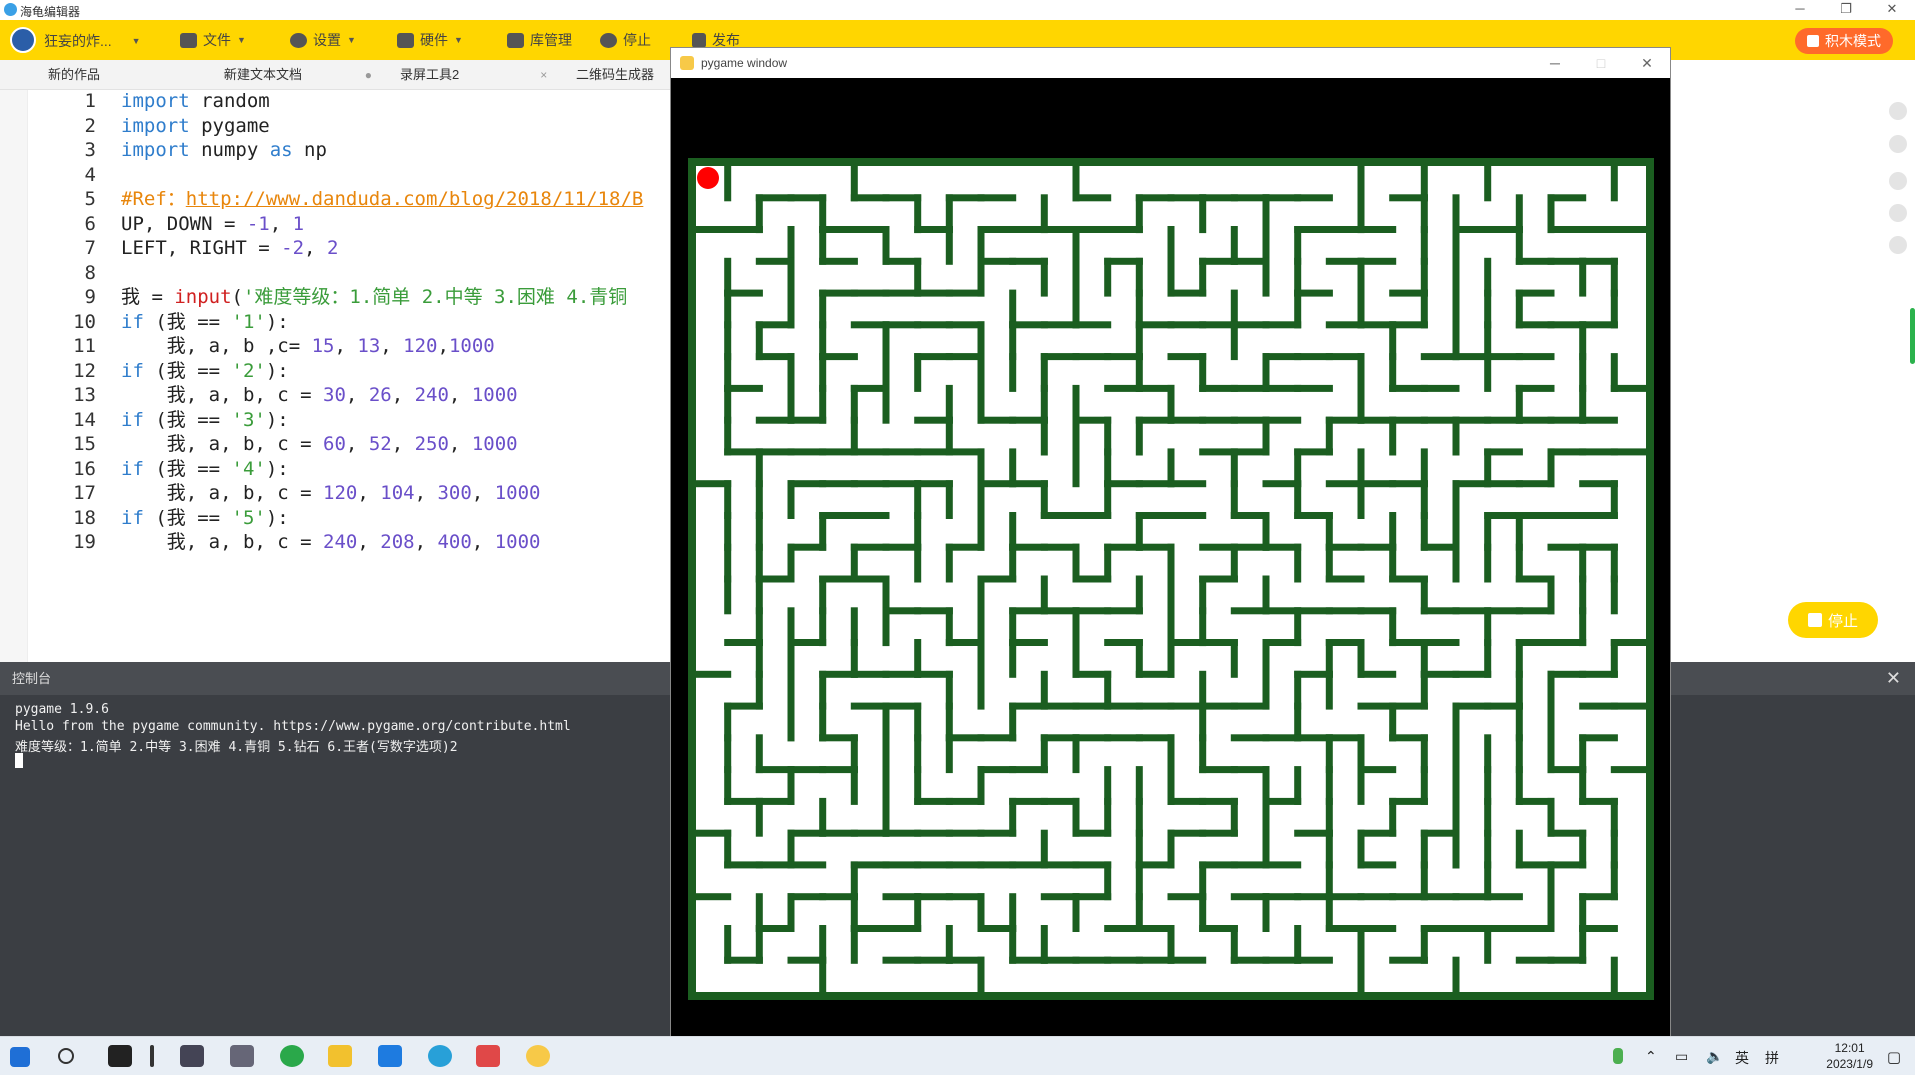  I want to click on block-mode-button: 积木模式, so click(1844, 41).